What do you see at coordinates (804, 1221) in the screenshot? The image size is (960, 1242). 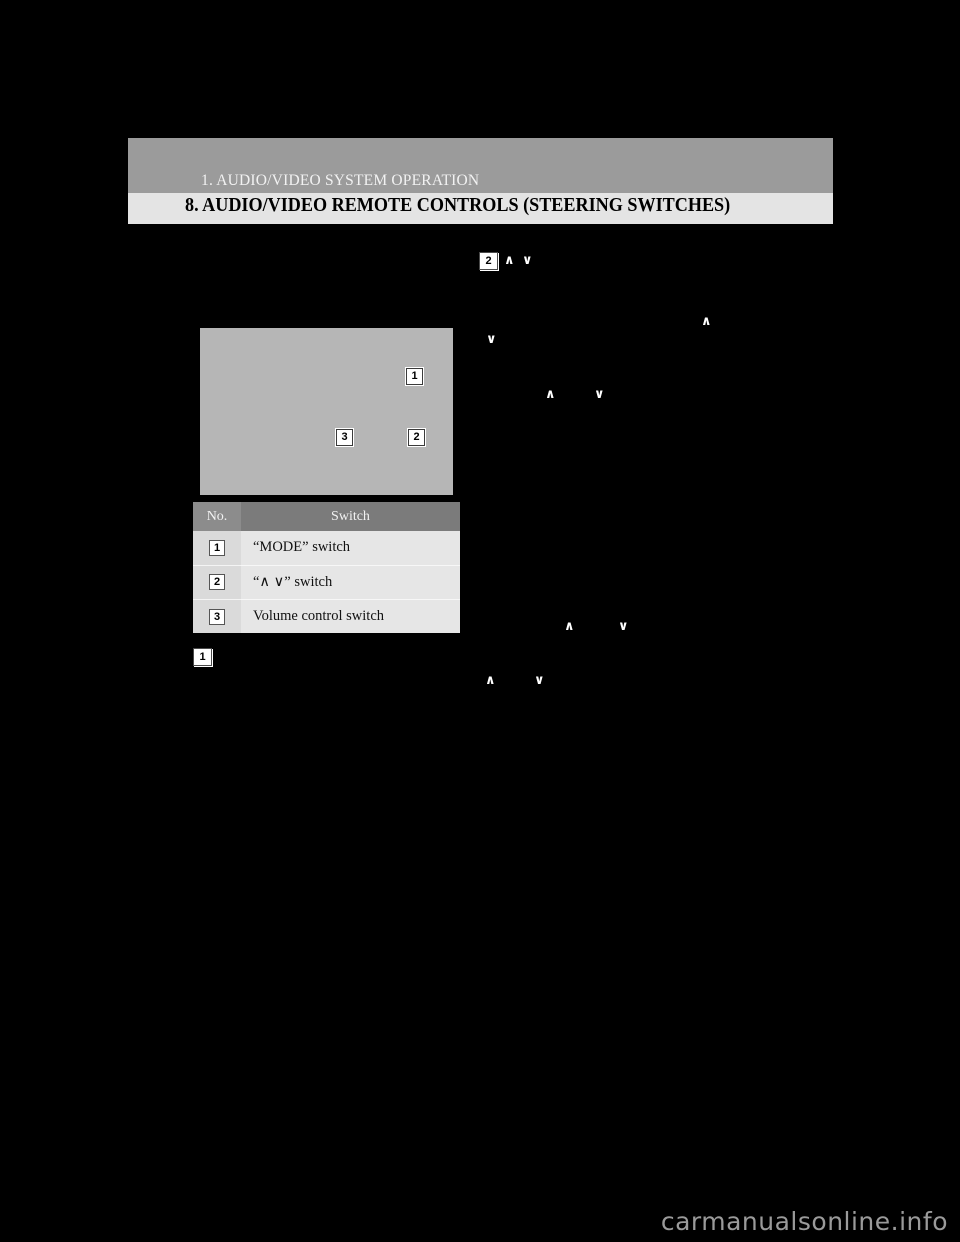 I see `site-watermark: carmanualsonline.info` at bounding box center [804, 1221].